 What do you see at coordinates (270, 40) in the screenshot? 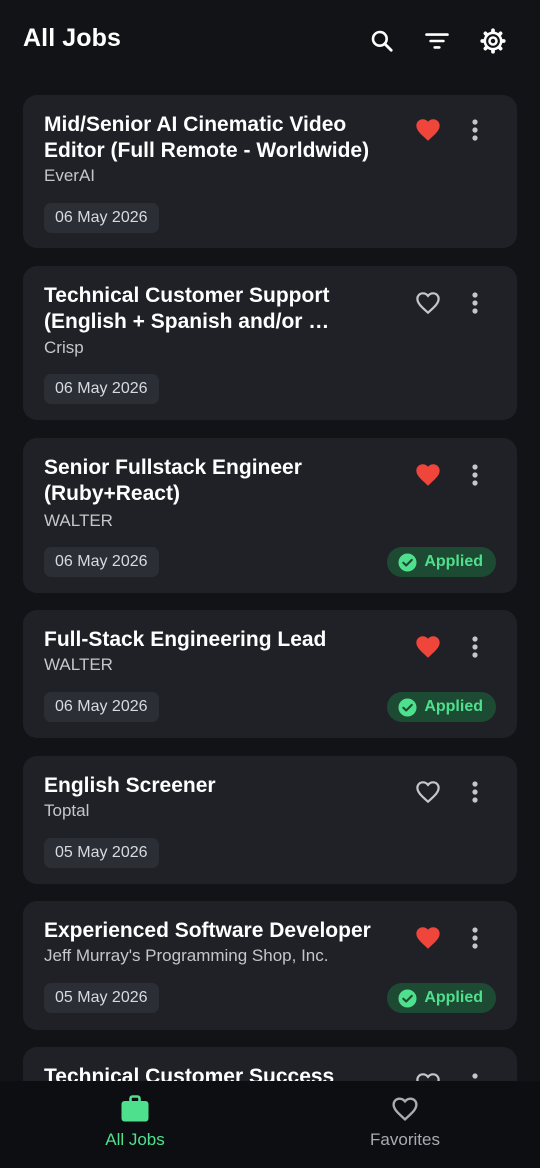
I see `app-bar: All Jobs` at bounding box center [270, 40].